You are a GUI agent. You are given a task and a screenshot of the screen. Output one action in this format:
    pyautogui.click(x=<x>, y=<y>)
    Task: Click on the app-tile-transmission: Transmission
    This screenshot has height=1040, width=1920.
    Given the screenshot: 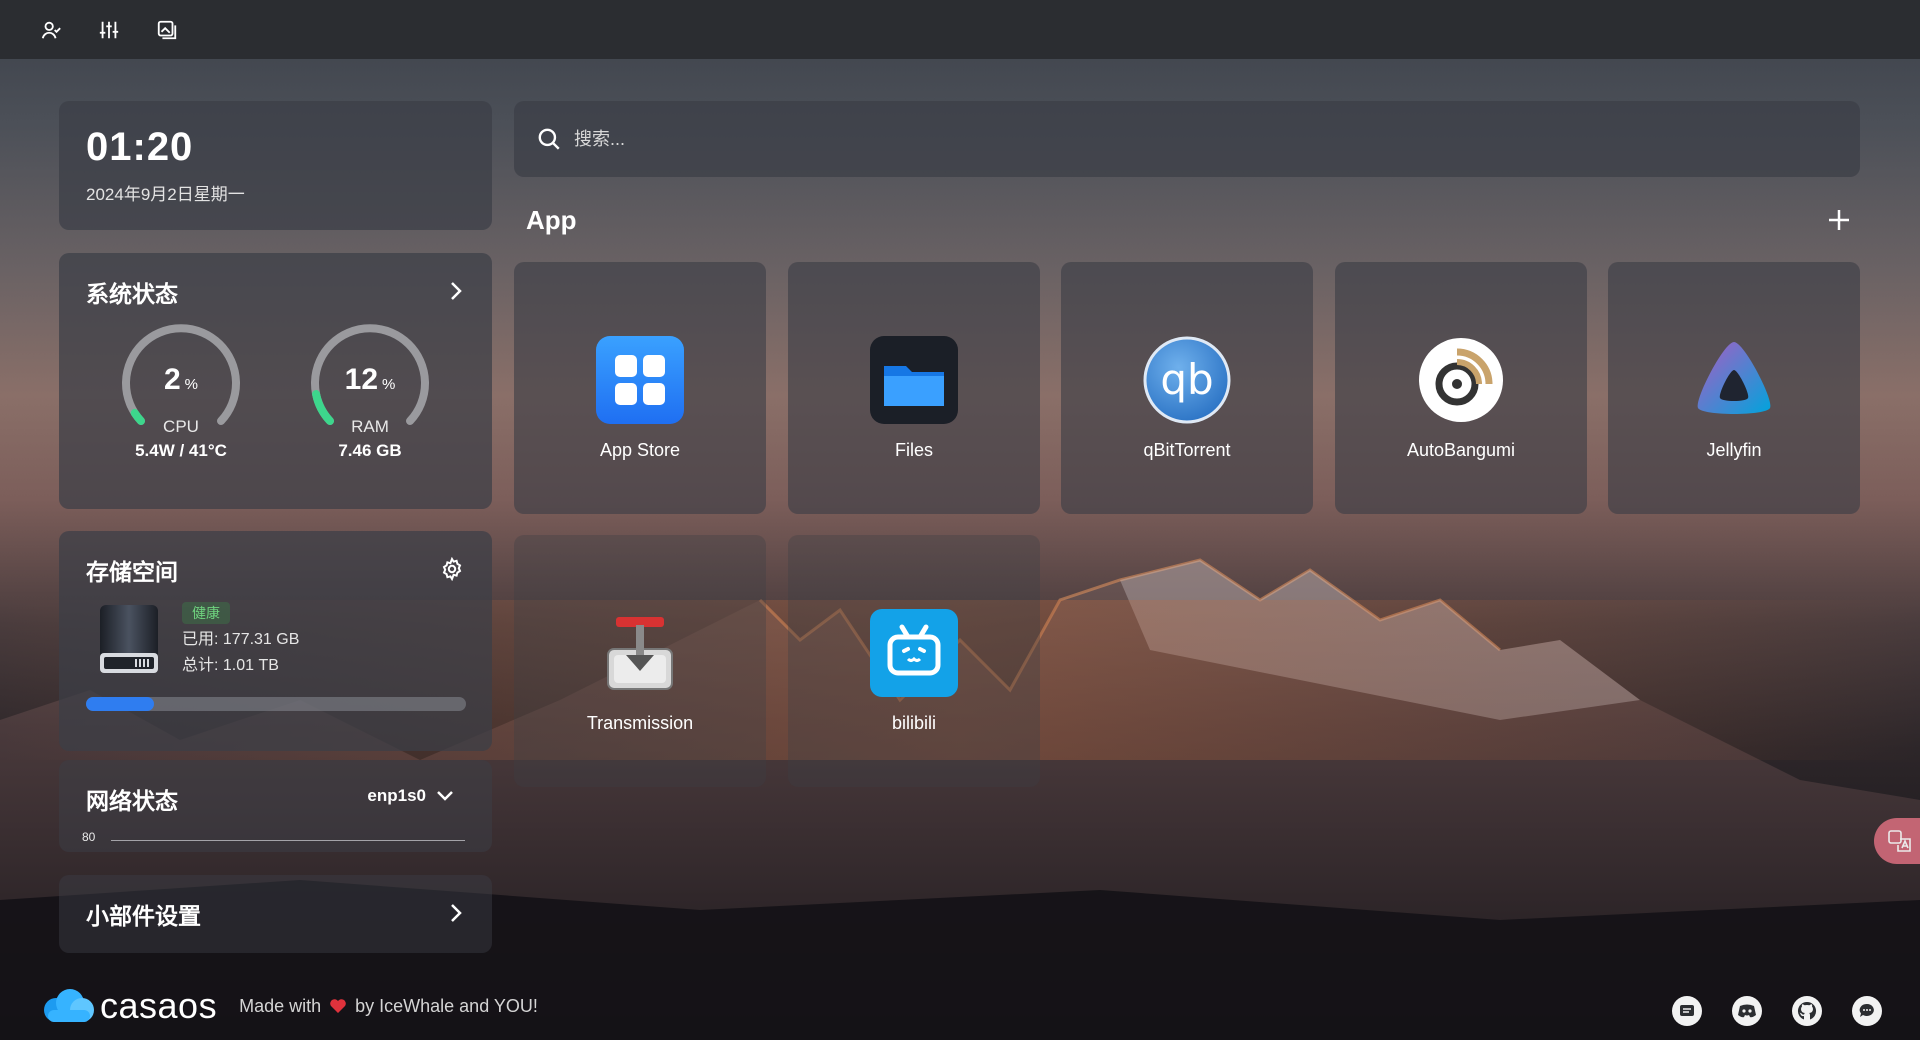 What is the action you would take?
    pyautogui.click(x=640, y=661)
    